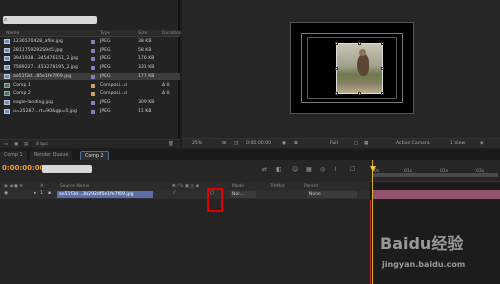  Describe the element at coordinates (356, 143) in the screenshot. I see `roi-icon: ▢` at that location.